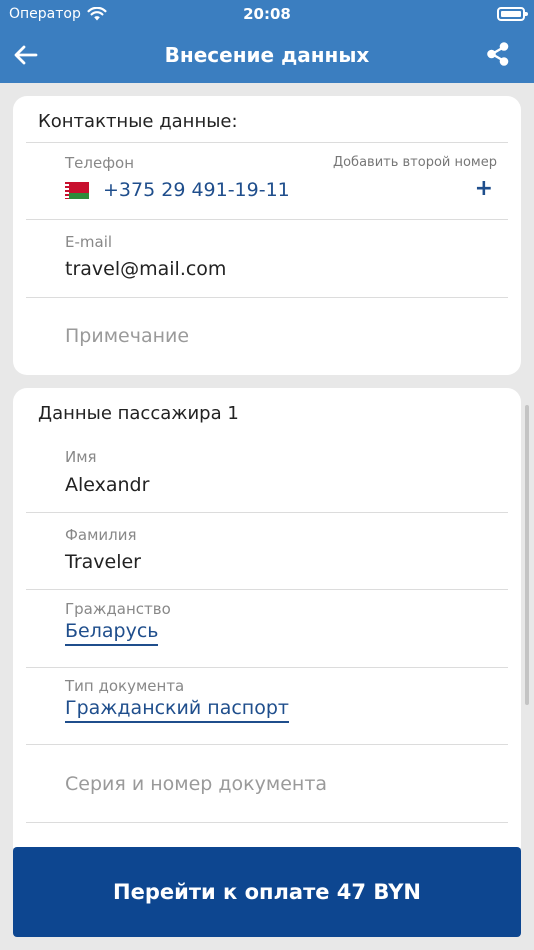 This screenshot has width=534, height=950. What do you see at coordinates (112, 633) in the screenshot?
I see `citizenship-select: Беларусь` at bounding box center [112, 633].